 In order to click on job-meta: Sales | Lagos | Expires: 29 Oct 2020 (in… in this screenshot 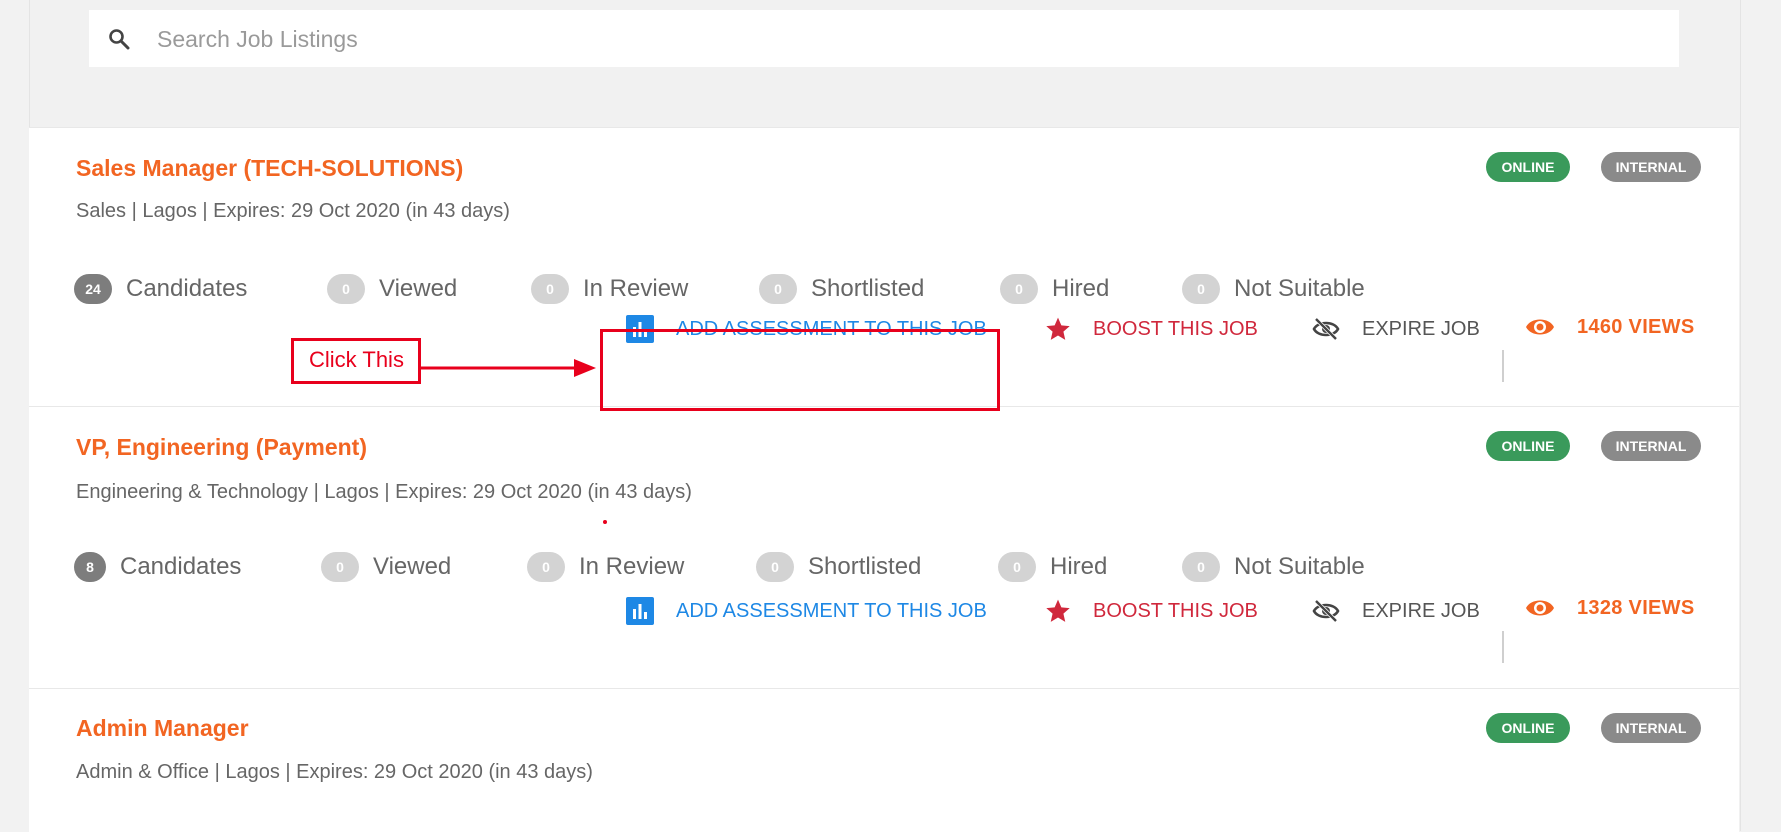, I will do `click(293, 211)`.